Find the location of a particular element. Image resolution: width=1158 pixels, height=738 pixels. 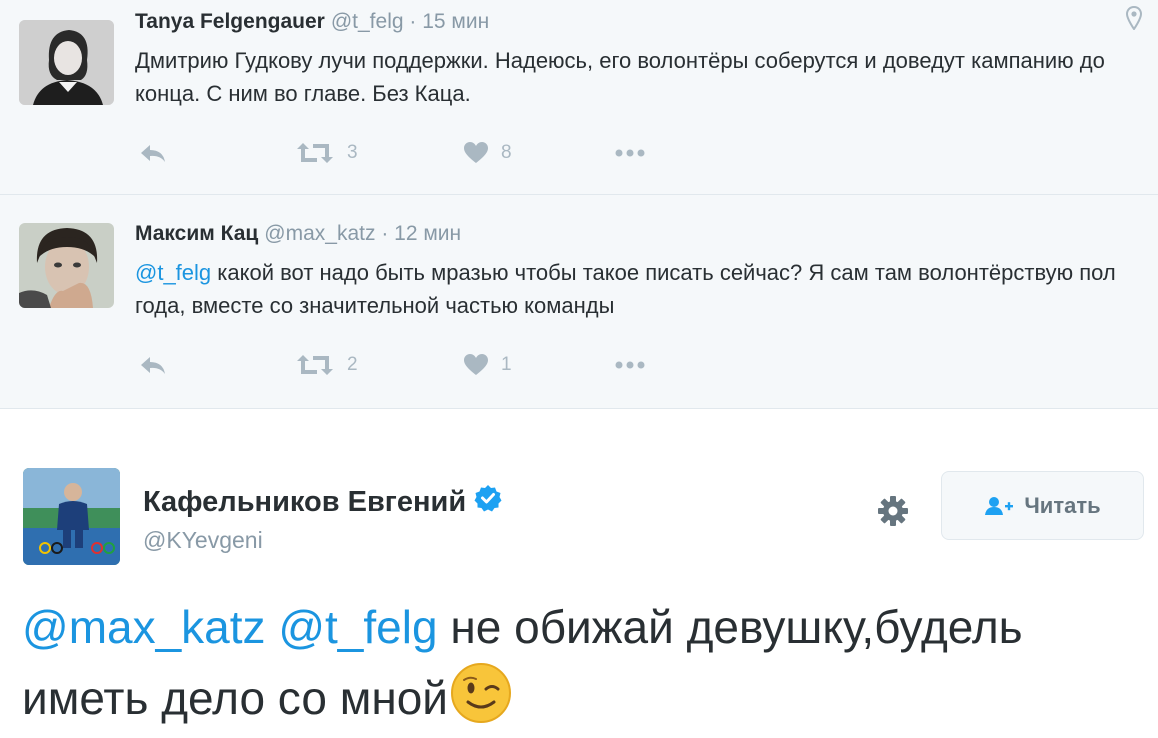

wink-emoji-icon is located at coordinates (481, 700).